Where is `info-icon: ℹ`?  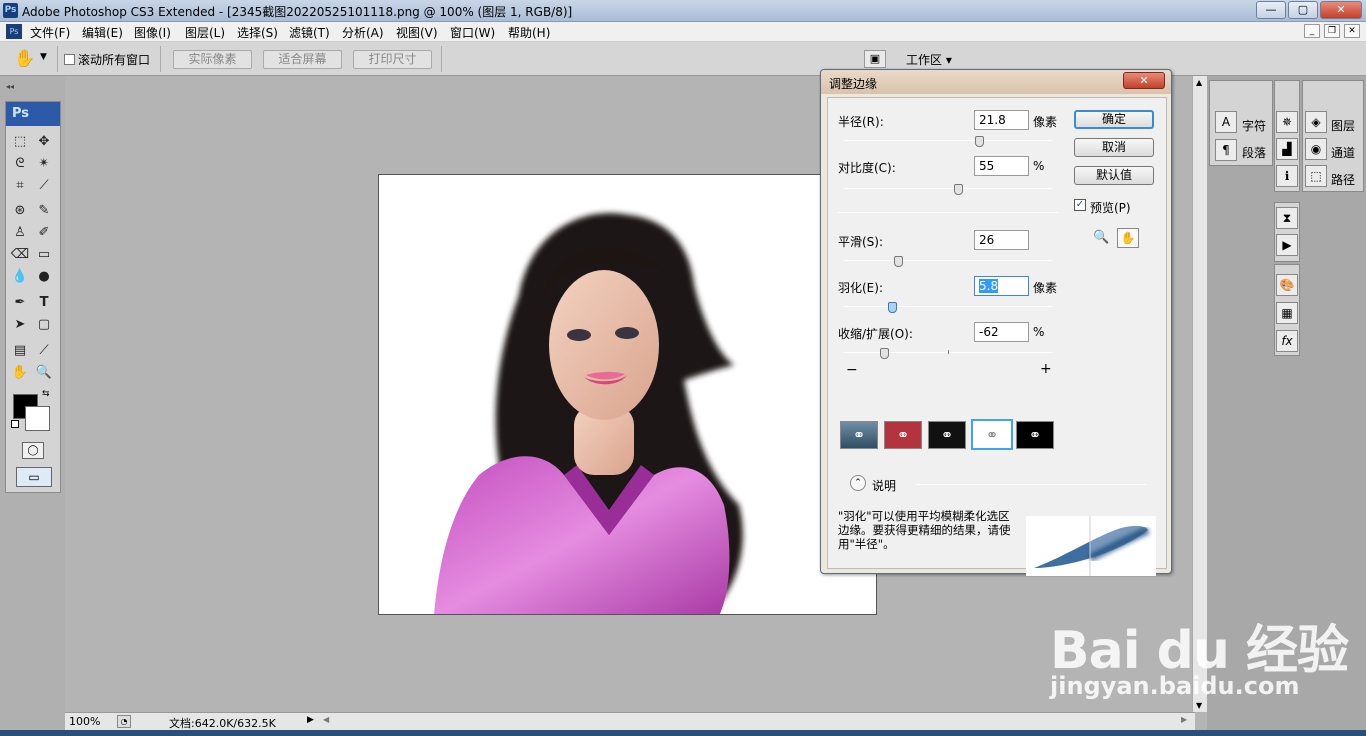
info-icon: ℹ is located at coordinates (1287, 176).